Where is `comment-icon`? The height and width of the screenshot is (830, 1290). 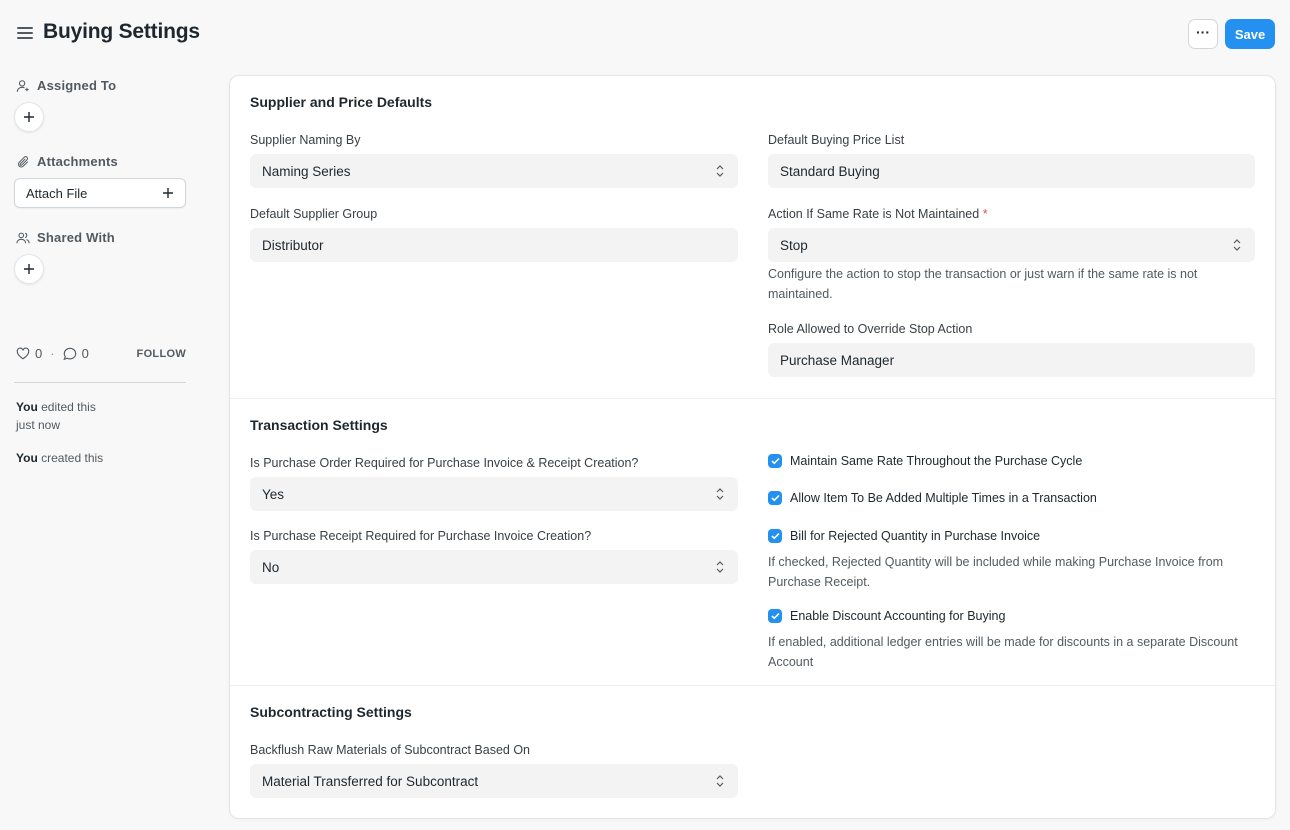 comment-icon is located at coordinates (69, 353).